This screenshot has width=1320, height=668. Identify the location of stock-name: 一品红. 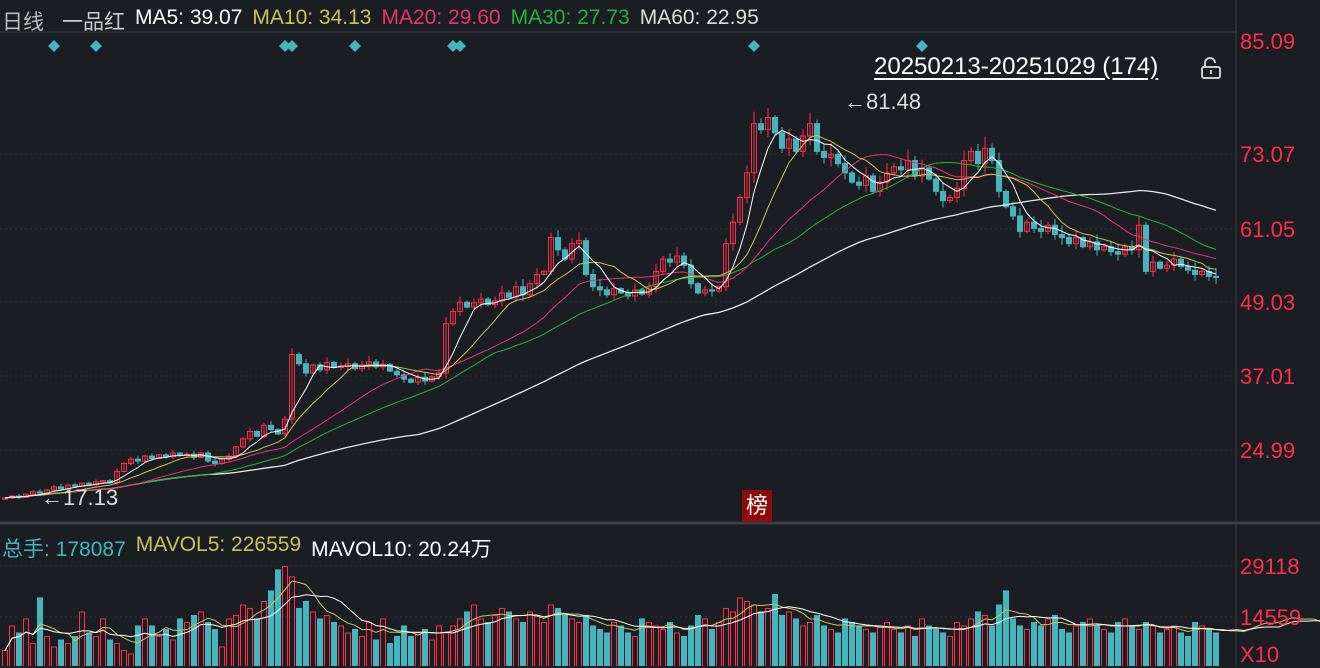
(93, 22).